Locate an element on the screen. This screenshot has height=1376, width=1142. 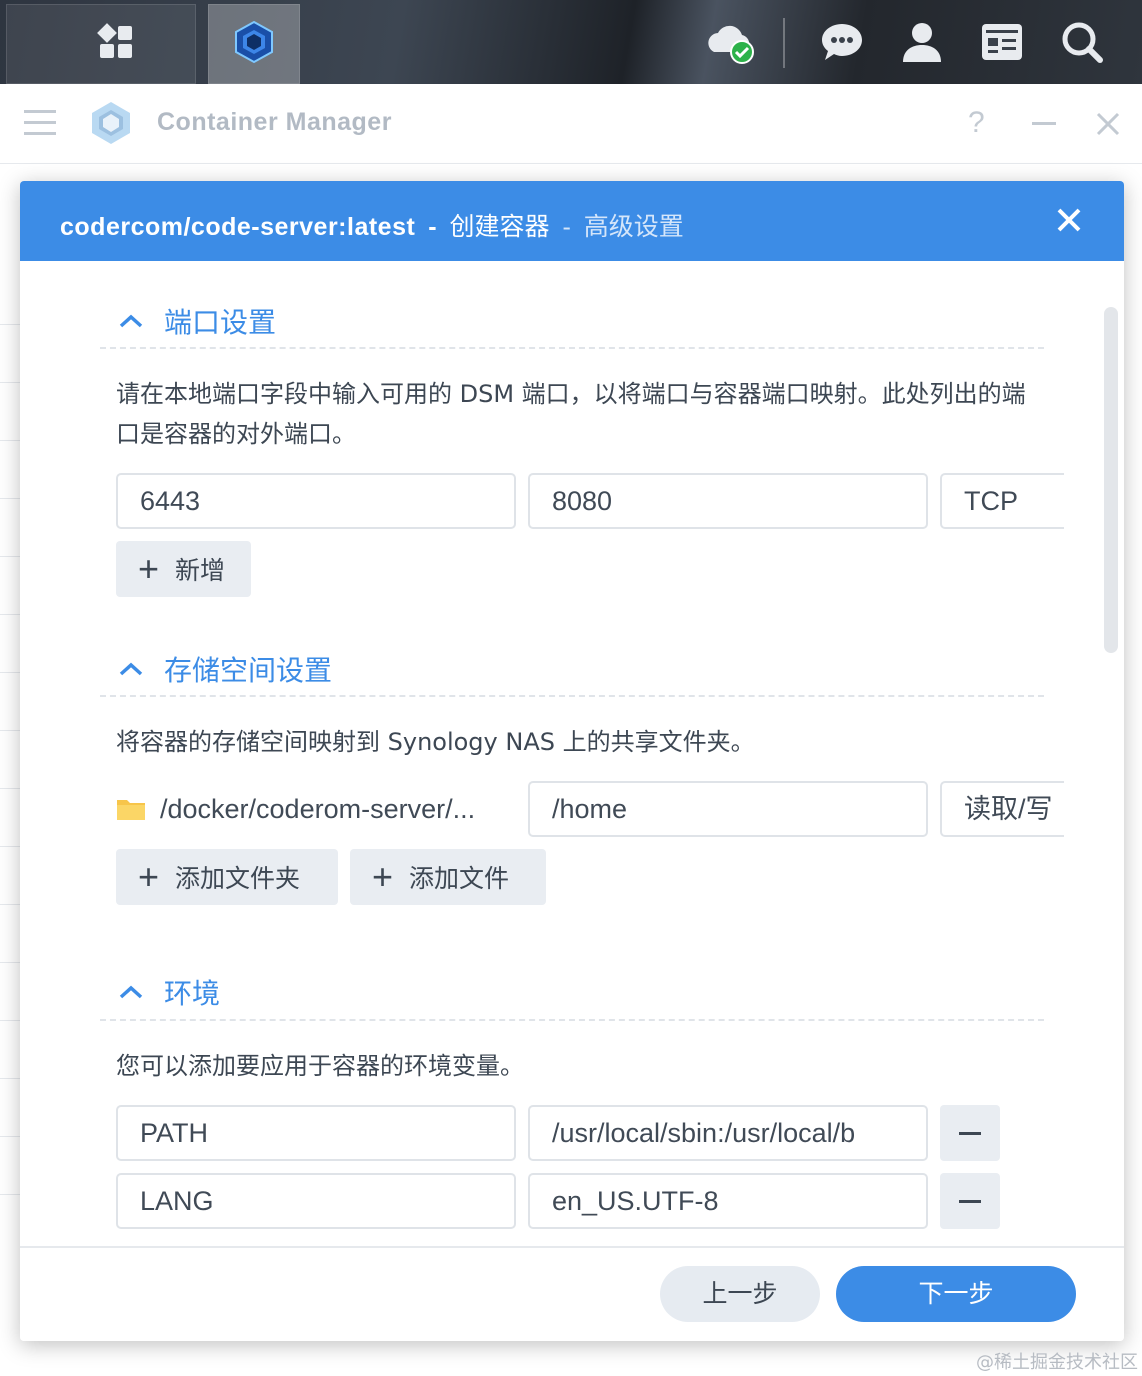
widgets-icon is located at coordinates (1002, 42).